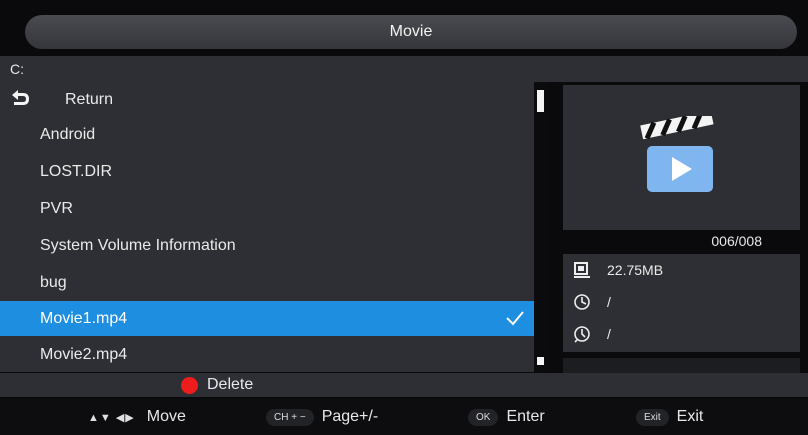 Image resolution: width=808 pixels, height=435 pixels. I want to click on return-label: Return, so click(89, 99).